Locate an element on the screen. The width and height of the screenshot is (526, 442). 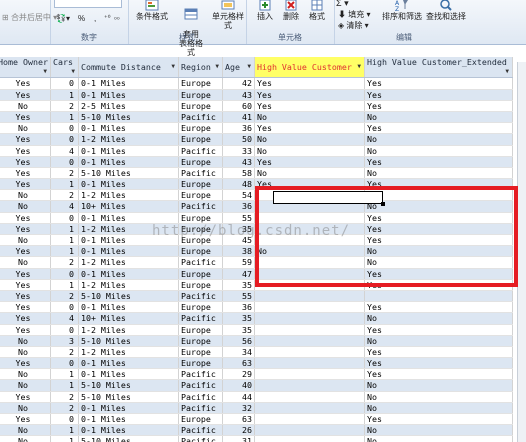
cell-age: 33 is located at coordinates (238, 151).